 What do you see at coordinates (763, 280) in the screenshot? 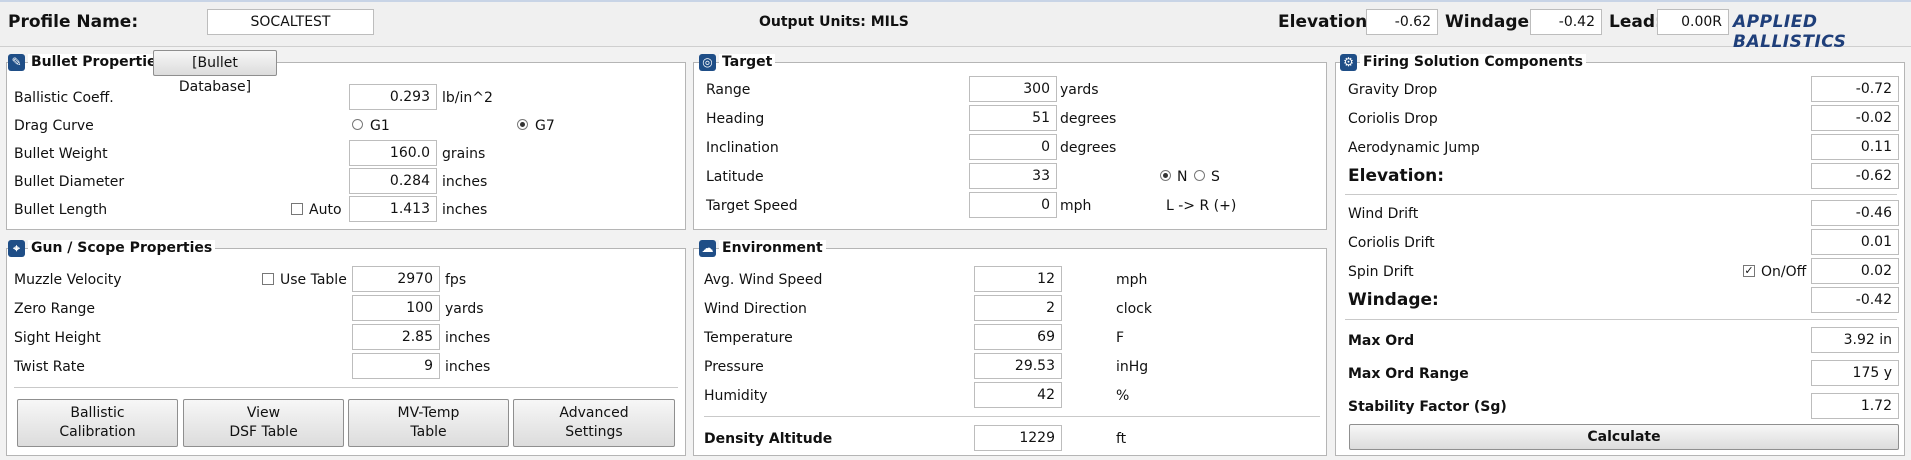
I see `wind-speed-label: Avg. Wind Speed` at bounding box center [763, 280].